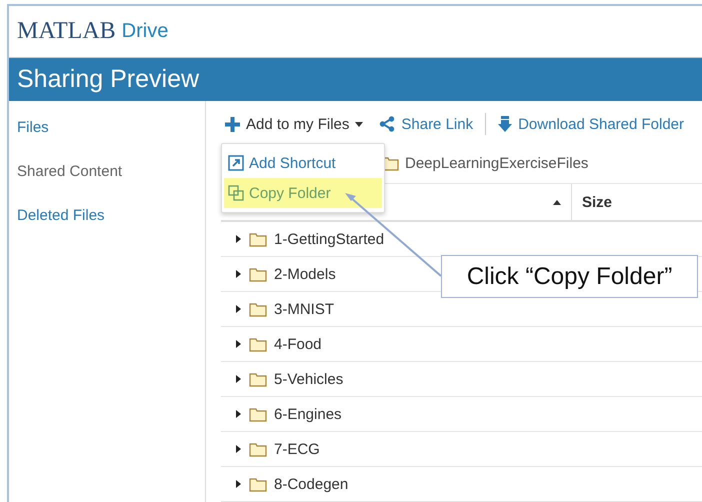  I want to click on menu-item: Add Shortcut, so click(303, 163).